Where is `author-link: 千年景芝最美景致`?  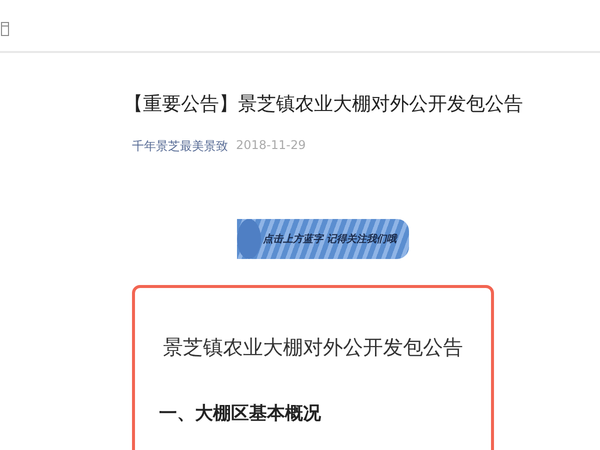 author-link: 千年景芝最美景致 is located at coordinates (180, 146).